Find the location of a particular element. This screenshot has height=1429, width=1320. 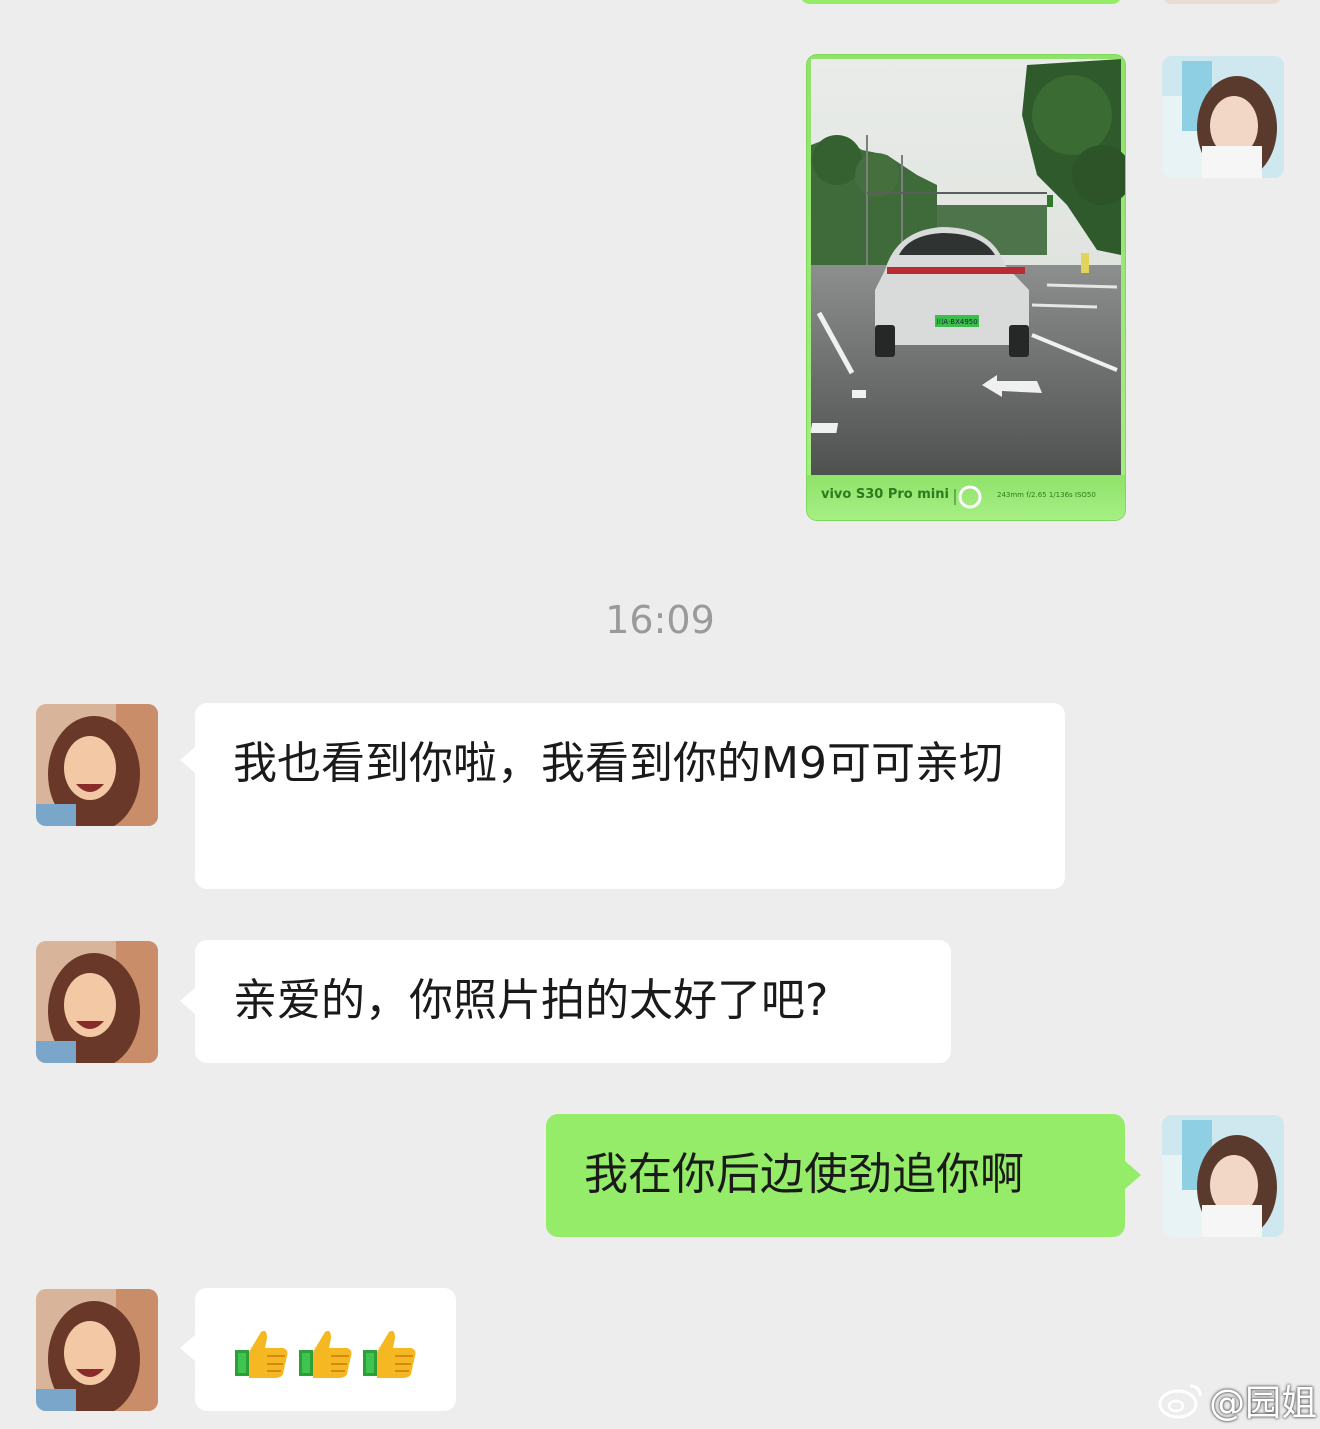

time-divider: 16:09 is located at coordinates (660, 620).